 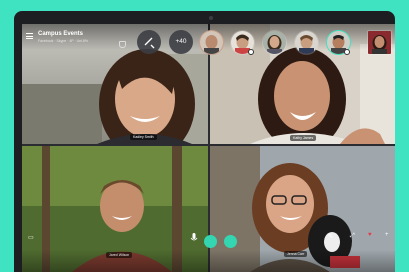 I want to click on add-participant-button, so click(x=149, y=42).